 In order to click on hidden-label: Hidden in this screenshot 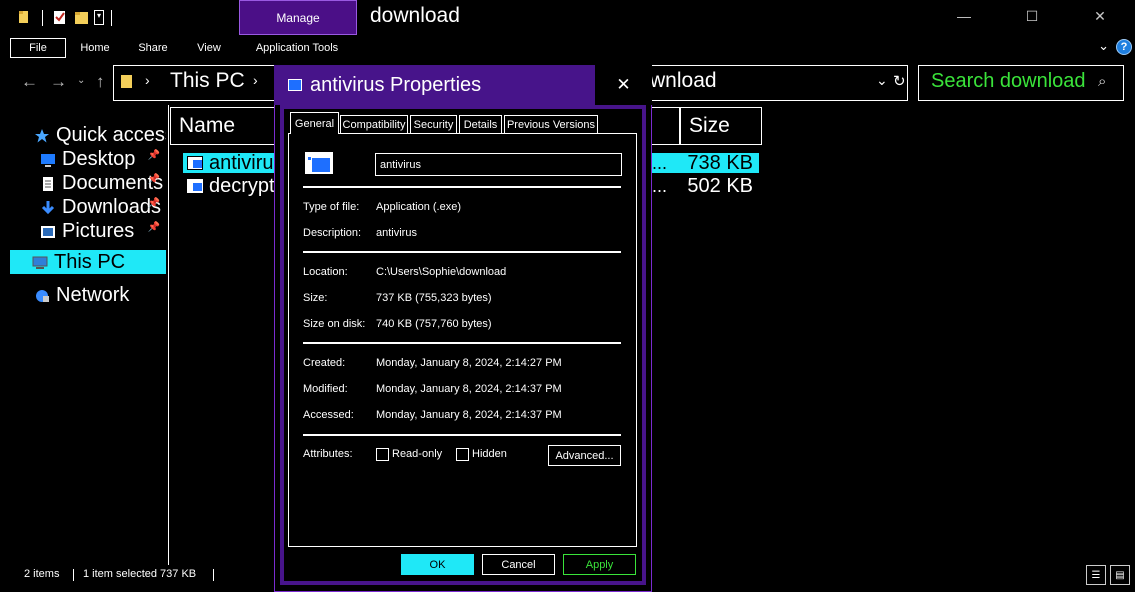, I will do `click(489, 454)`.